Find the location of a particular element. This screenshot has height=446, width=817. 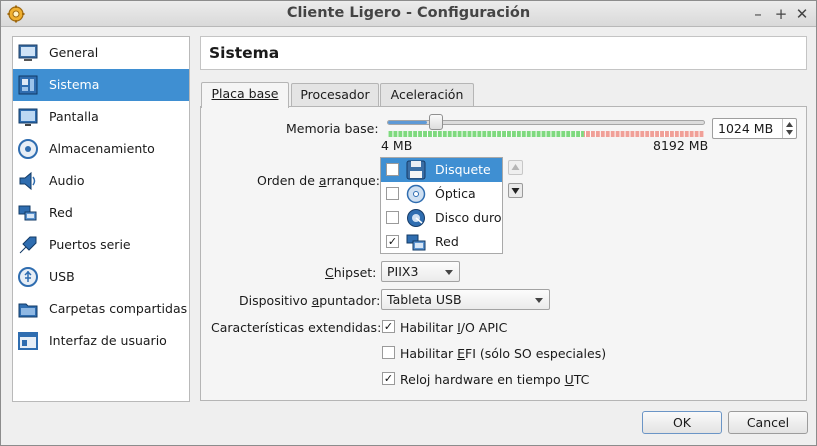

extended-features-label: Características extendidas: is located at coordinates (296, 327).